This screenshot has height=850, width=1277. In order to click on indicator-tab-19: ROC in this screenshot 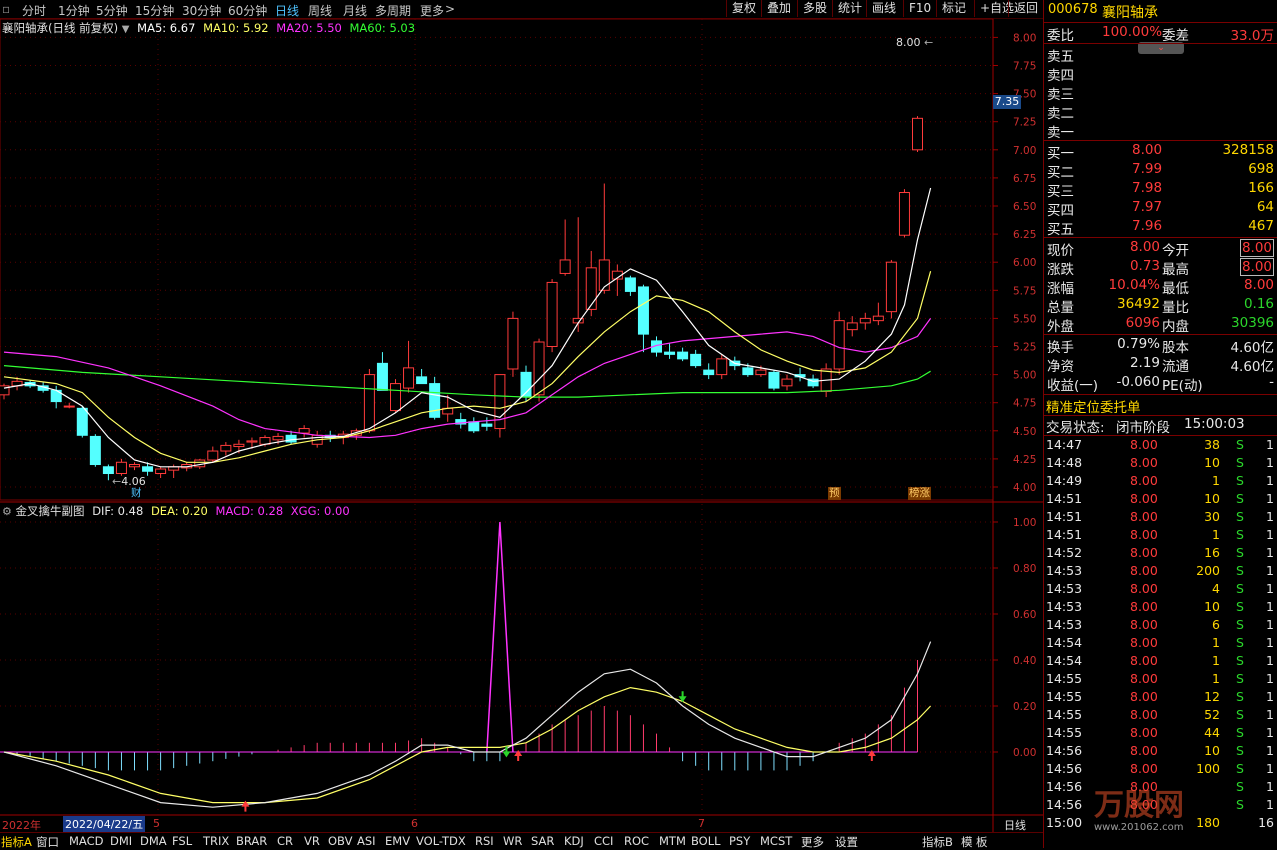, I will do `click(636, 841)`.